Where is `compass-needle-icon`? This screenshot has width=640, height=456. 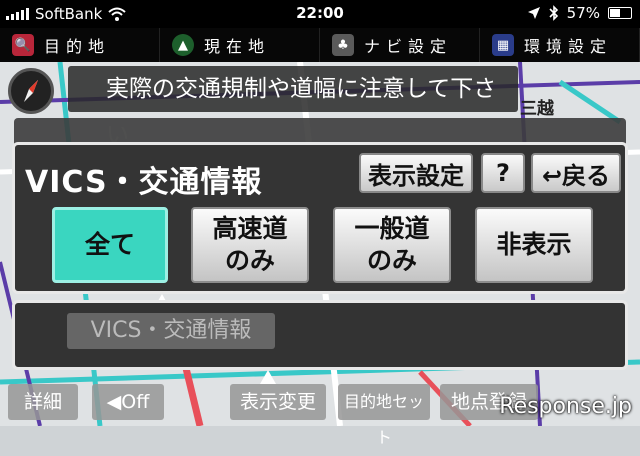 compass-needle-icon is located at coordinates (31, 91).